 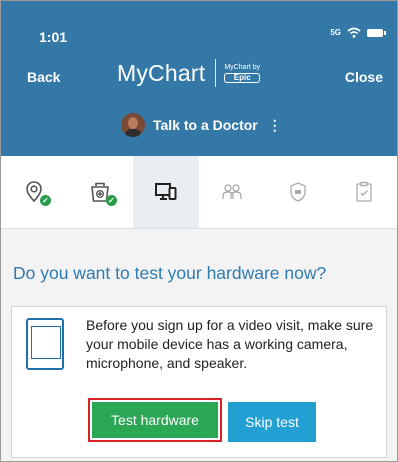 What do you see at coordinates (170, 273) in the screenshot?
I see `page-title: Do you want to test your hardware now?` at bounding box center [170, 273].